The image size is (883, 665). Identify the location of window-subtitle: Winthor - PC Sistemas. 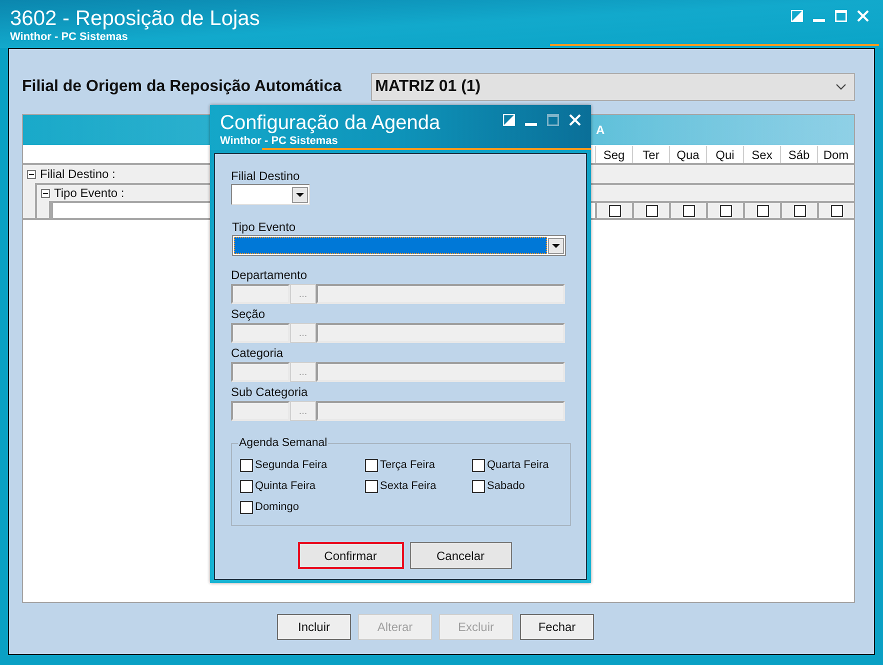
(69, 37).